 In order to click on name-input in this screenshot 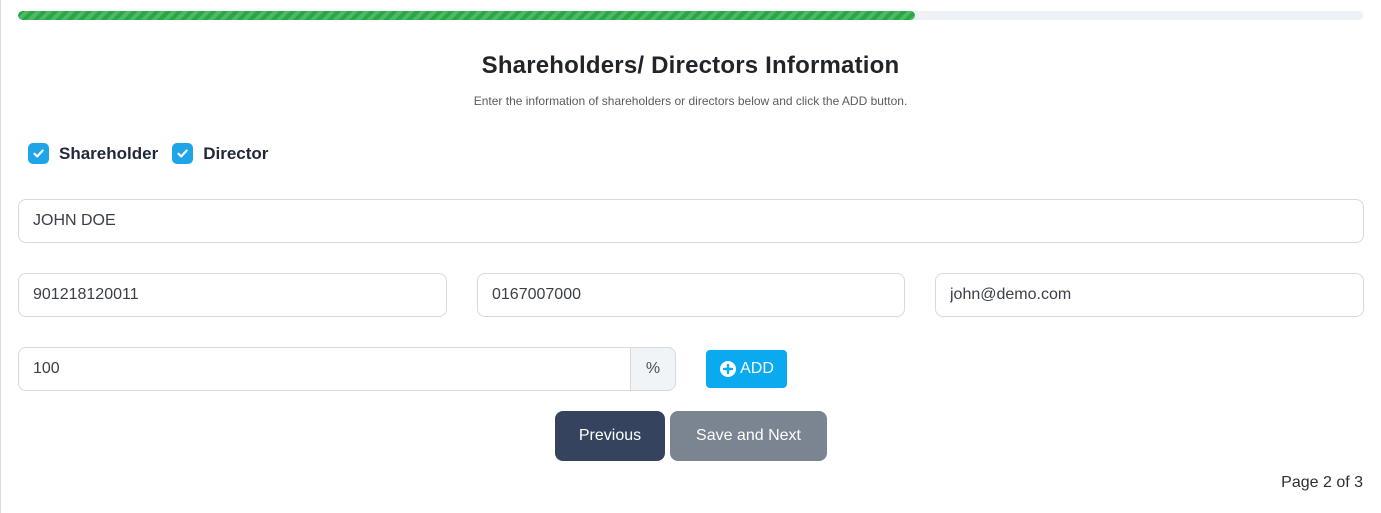, I will do `click(691, 221)`.